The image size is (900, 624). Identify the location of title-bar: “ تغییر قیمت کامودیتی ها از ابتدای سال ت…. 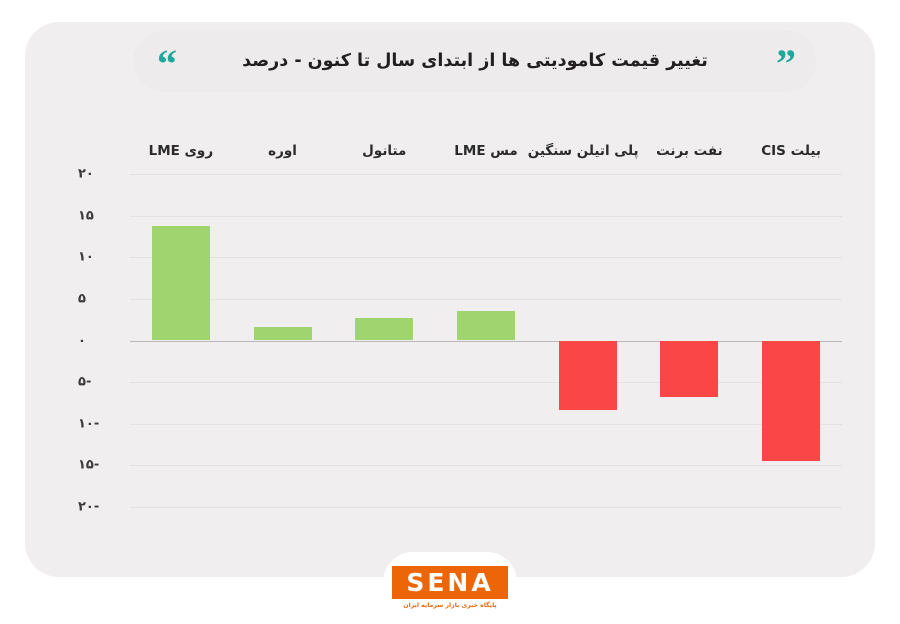
(475, 61).